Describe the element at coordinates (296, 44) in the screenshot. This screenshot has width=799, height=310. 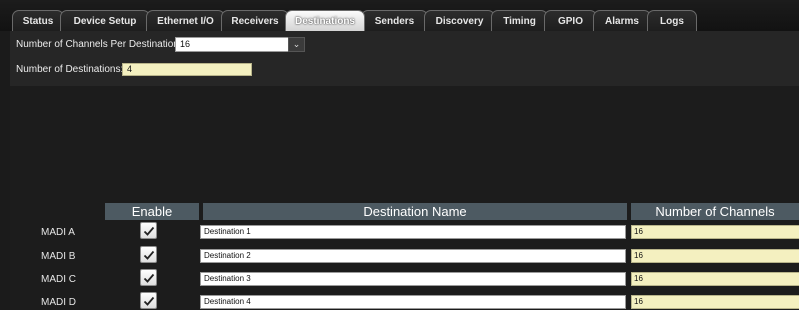
I see `chevron-down-icon: ⌄` at that location.